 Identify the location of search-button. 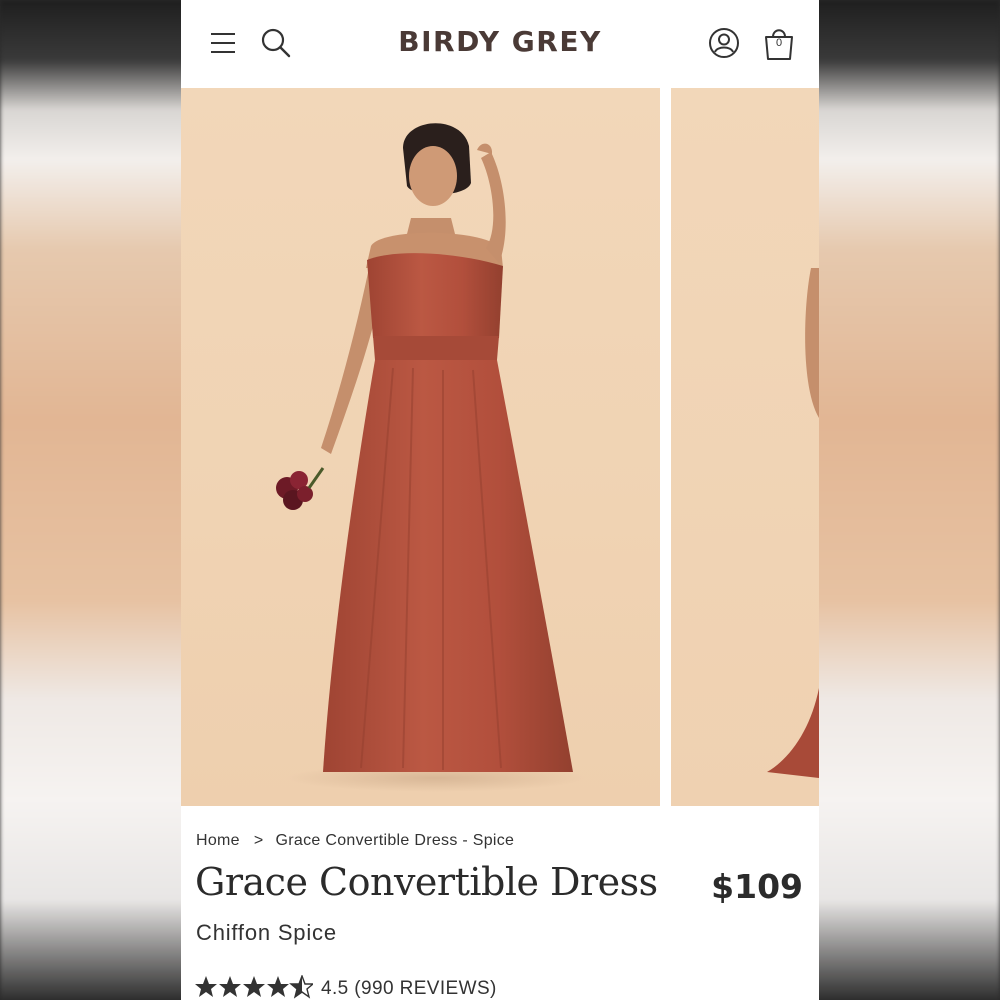
(276, 43).